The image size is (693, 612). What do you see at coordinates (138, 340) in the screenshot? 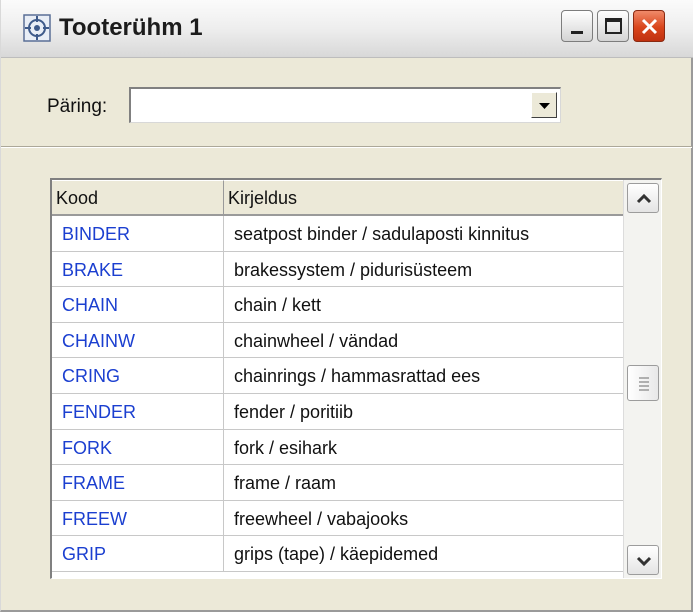
I see `code-cell: CHAINW` at bounding box center [138, 340].